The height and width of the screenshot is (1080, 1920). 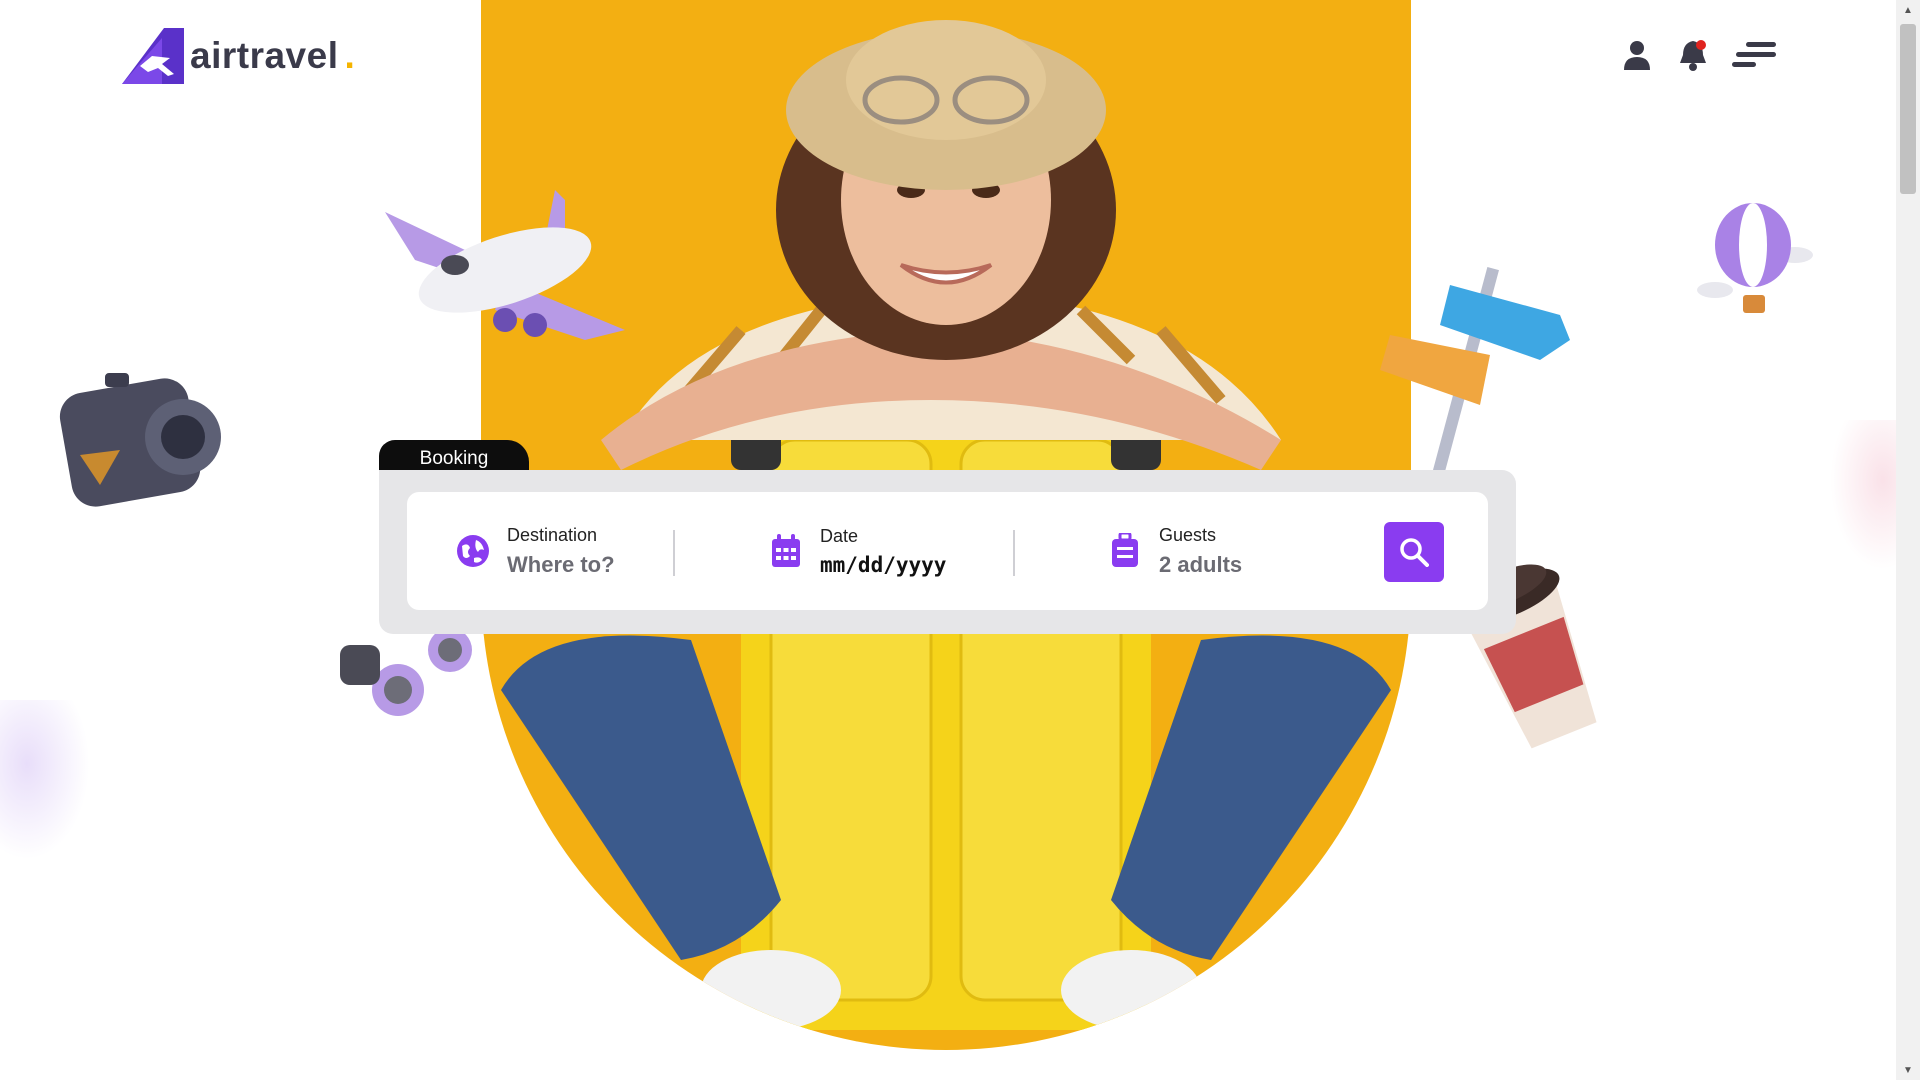 I want to click on page-scrollbar: ▲ ▼, so click(x=1908, y=540).